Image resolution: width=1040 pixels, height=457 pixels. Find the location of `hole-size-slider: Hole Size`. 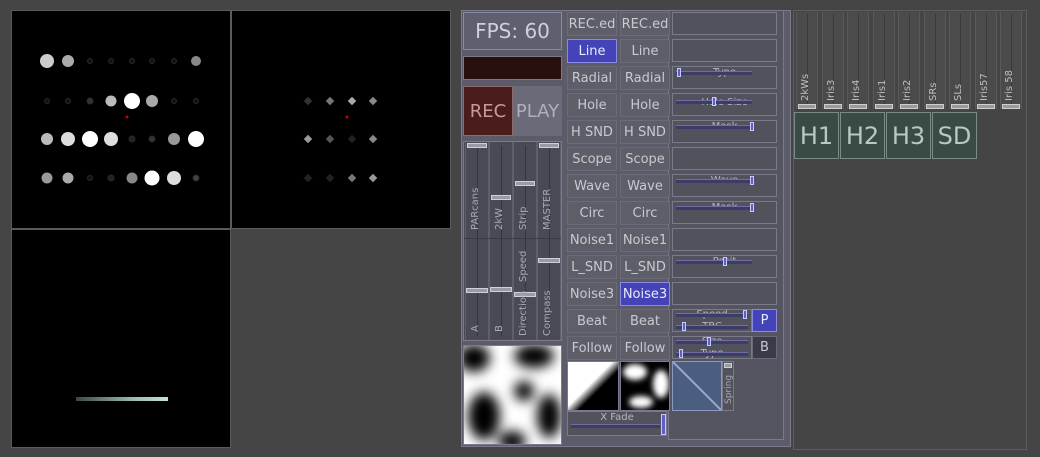

hole-size-slider: Hole Size is located at coordinates (724, 104).